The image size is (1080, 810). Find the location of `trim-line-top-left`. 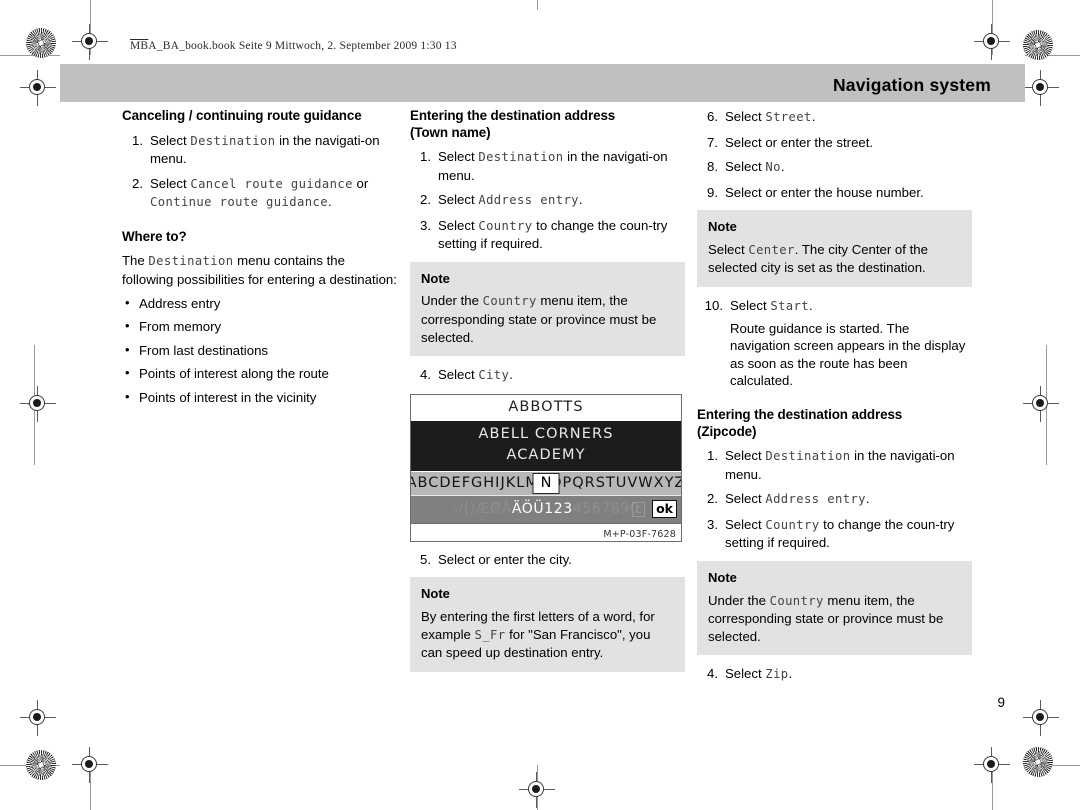

trim-line-top-left is located at coordinates (30, 55).